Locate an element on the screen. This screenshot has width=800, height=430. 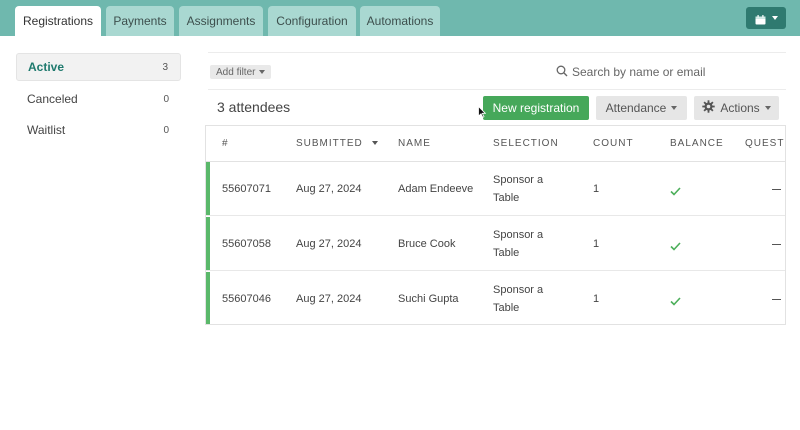
calendar-icon is located at coordinates (760, 19).